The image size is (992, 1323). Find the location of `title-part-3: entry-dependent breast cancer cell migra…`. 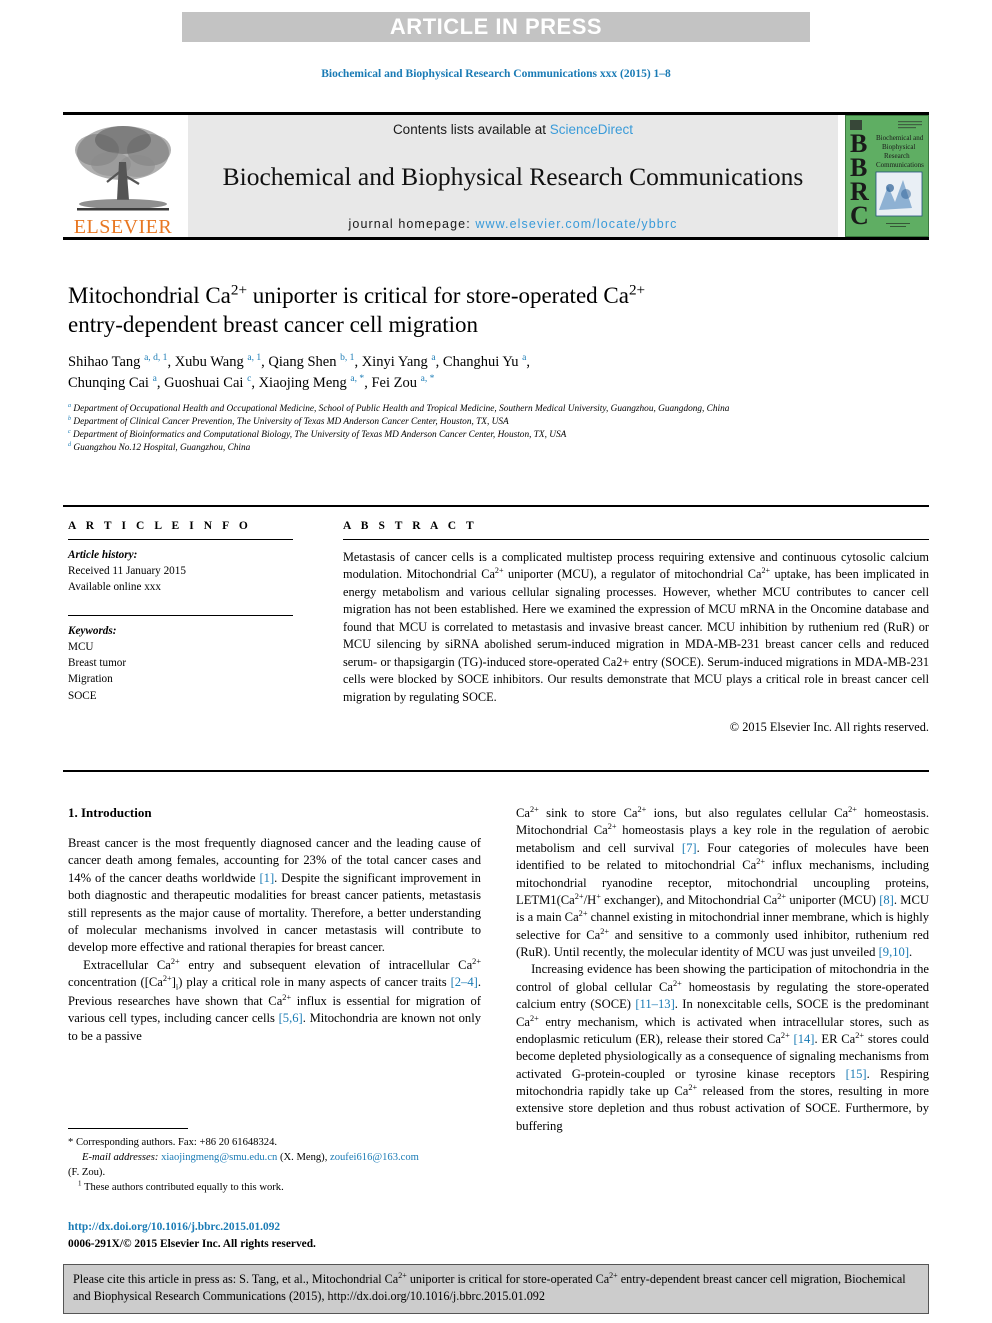

title-part-3: entry-dependent breast cancer cell migra… is located at coordinates (273, 324).